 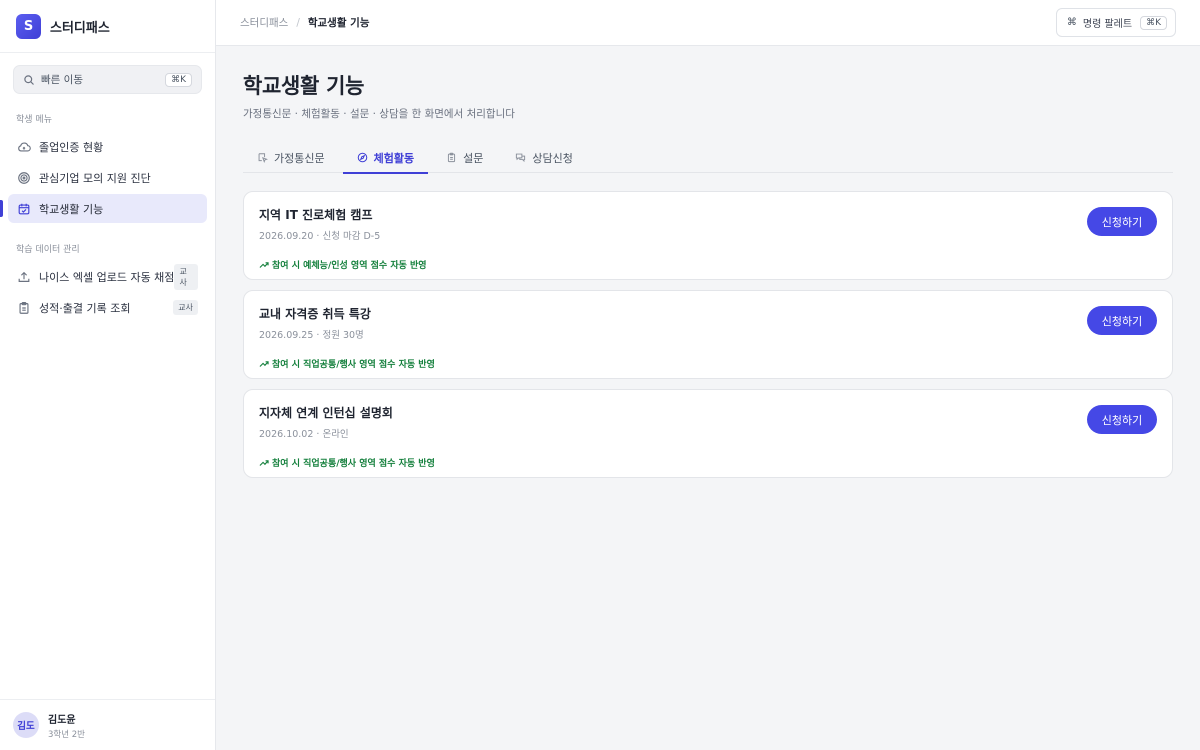 What do you see at coordinates (473, 158) in the screenshot?
I see `tab-label: 설문` at bounding box center [473, 158].